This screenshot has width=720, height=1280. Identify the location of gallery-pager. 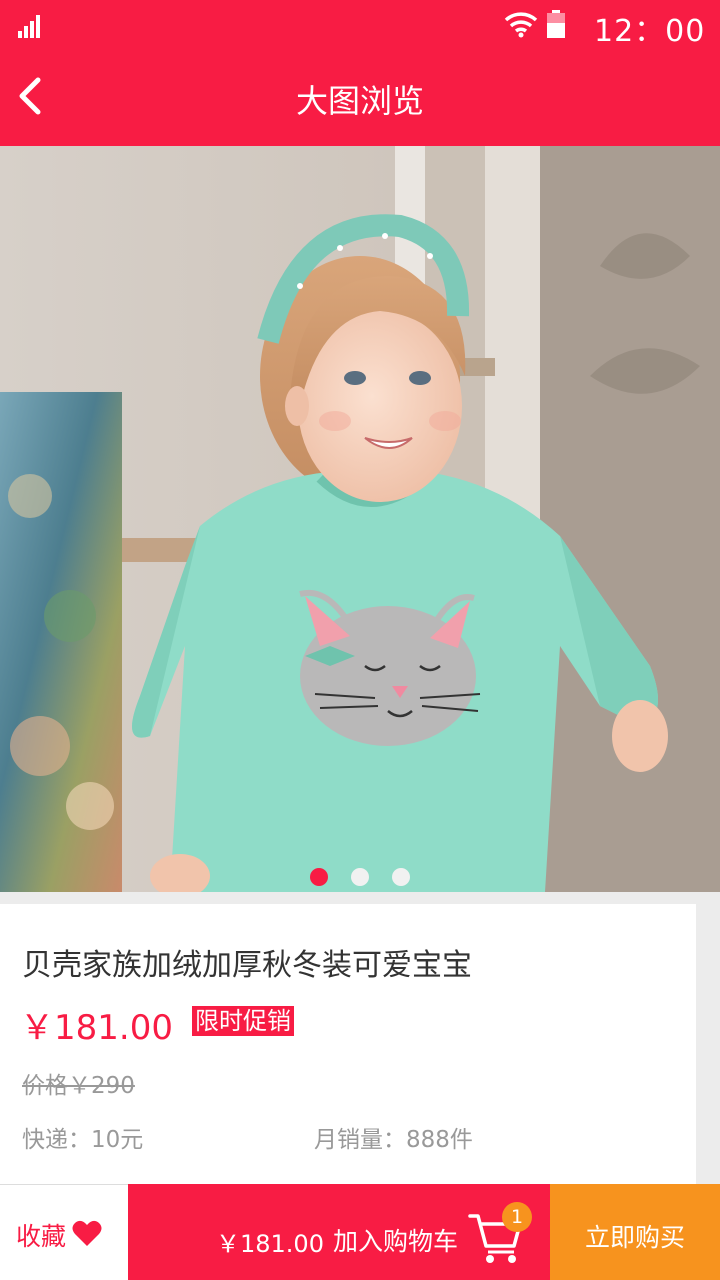
(360, 878).